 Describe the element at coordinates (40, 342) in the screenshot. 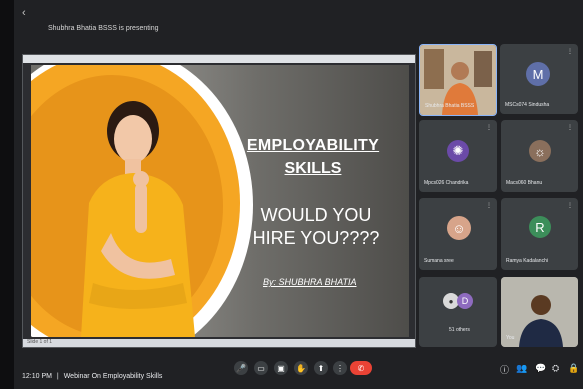

I see `slide-footer-text: Slide 1 of 1` at that location.